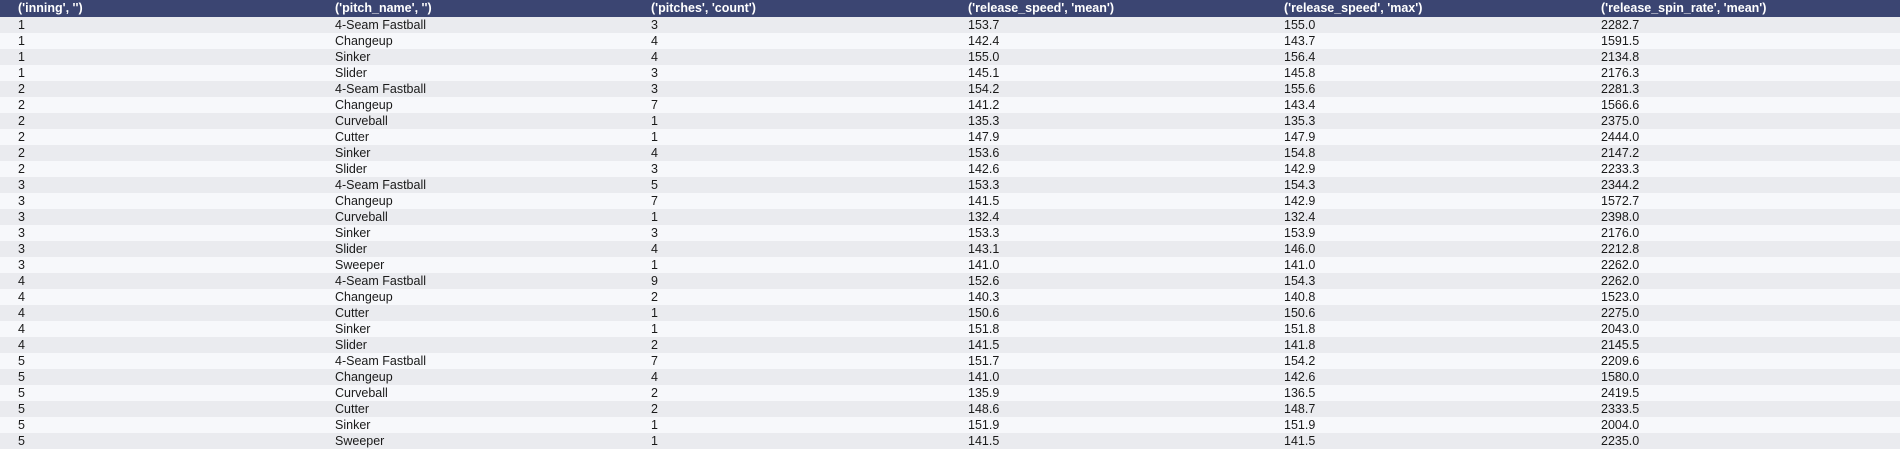 The height and width of the screenshot is (450, 1900). I want to click on spin-rate-mean-cell: 1572.7, so click(1741, 201).